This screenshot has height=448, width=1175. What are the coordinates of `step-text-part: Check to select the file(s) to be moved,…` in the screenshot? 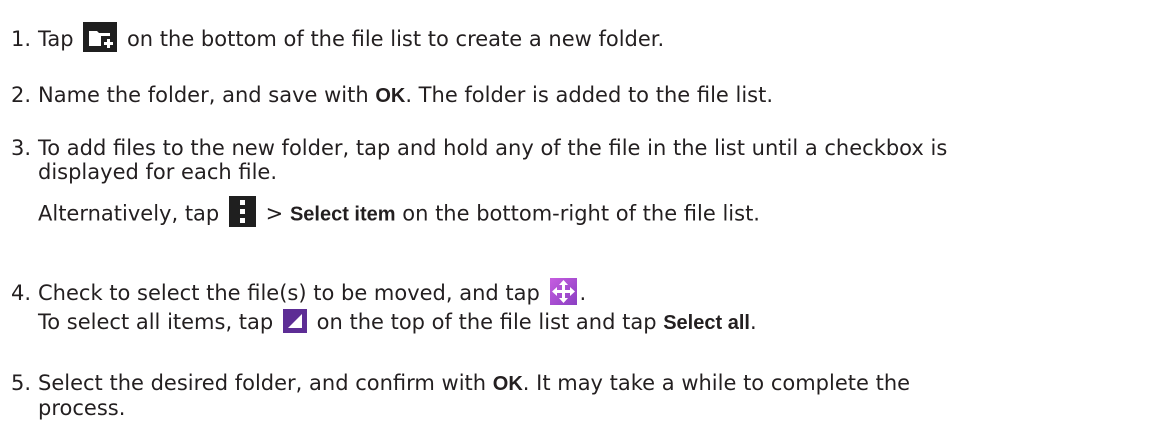 It's located at (289, 293).